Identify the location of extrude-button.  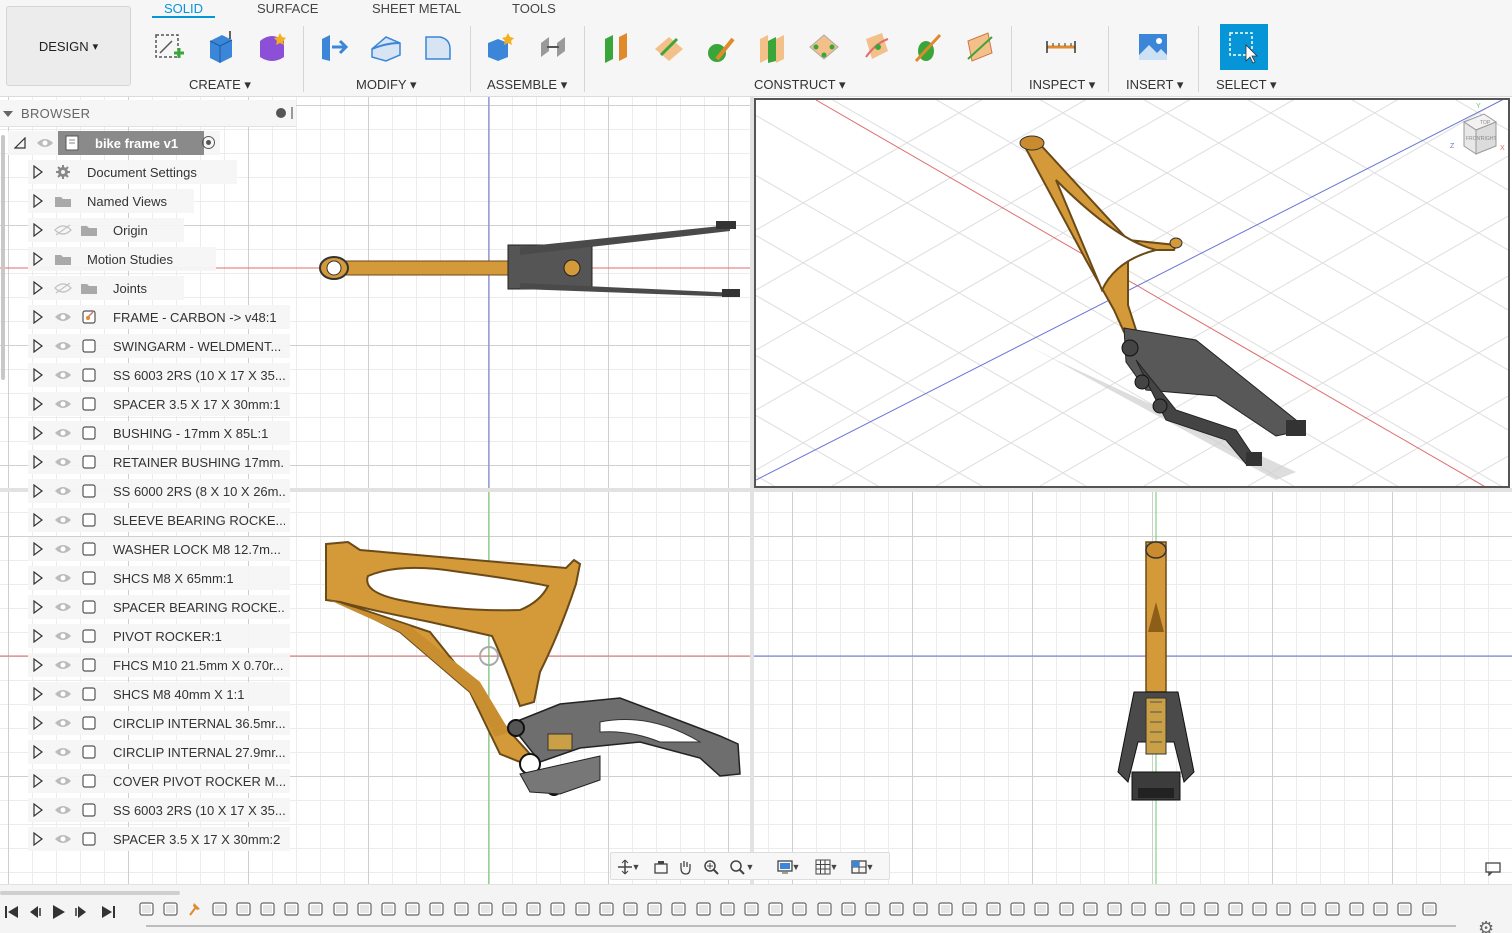
(220, 47).